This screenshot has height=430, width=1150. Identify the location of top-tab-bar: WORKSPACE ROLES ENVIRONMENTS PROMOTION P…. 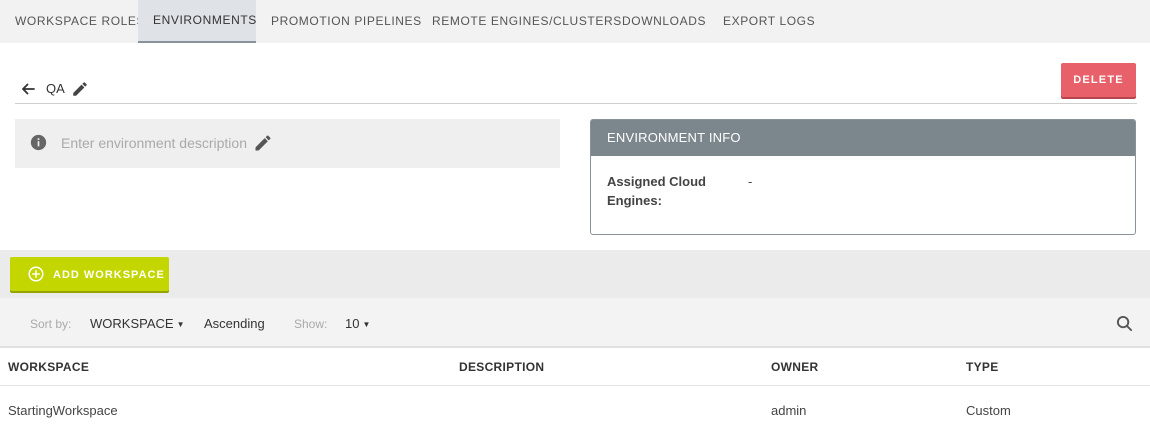
(575, 21).